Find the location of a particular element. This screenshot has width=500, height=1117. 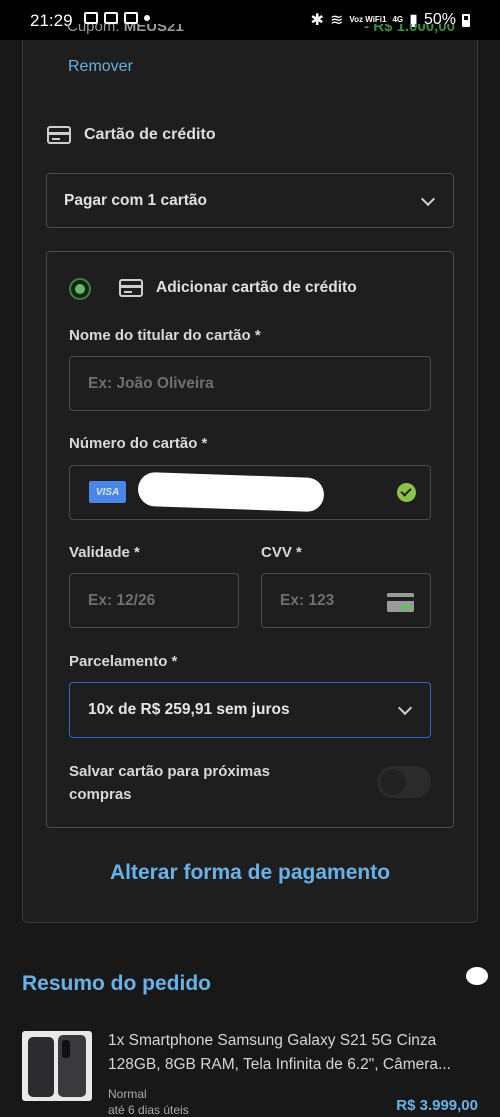

network-label: Voz WiFi1 is located at coordinates (368, 19).